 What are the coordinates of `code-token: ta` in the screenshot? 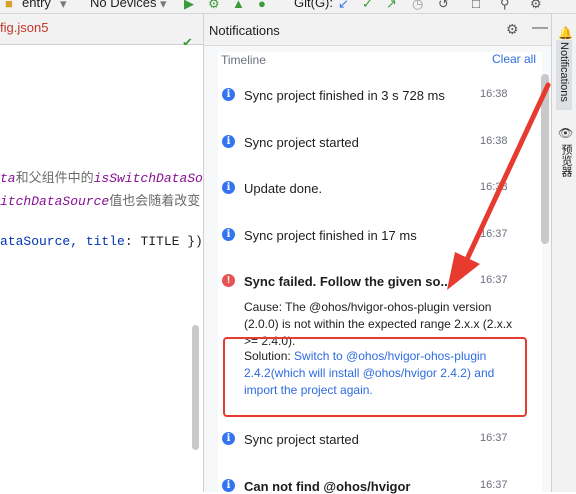 It's located at (8, 178).